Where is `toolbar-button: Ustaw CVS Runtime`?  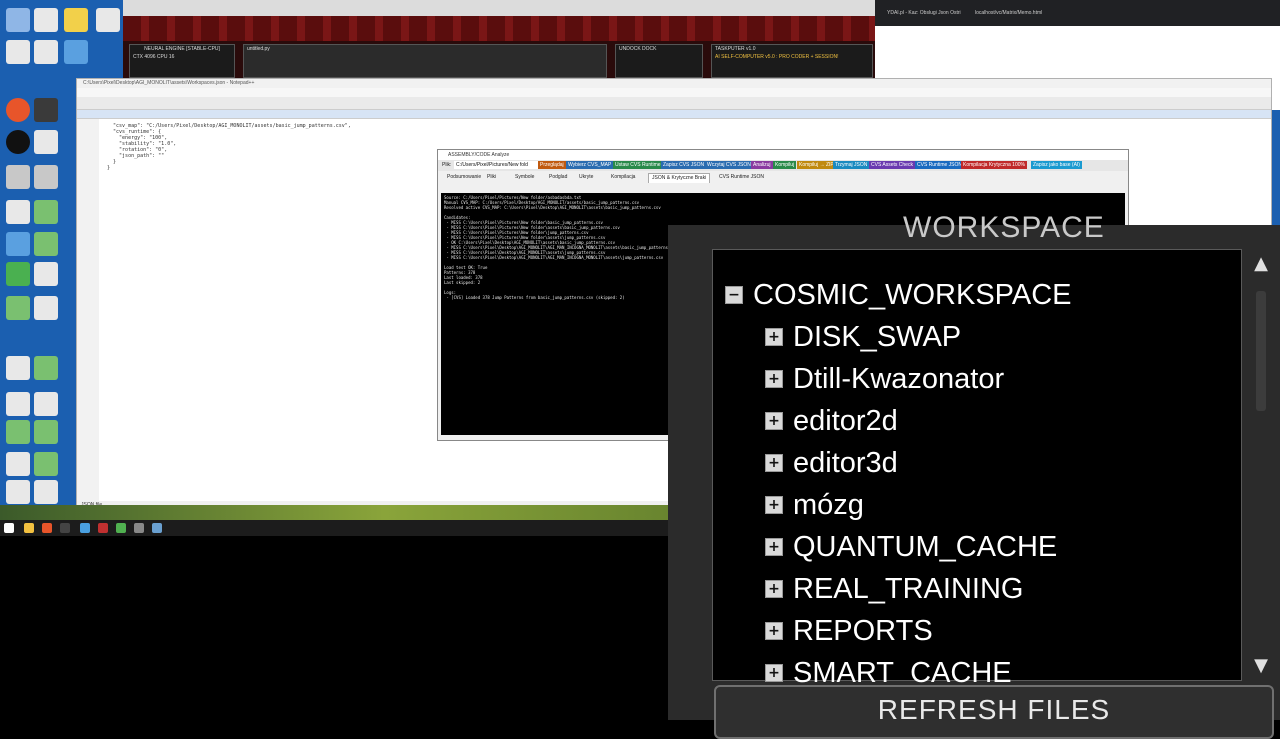
toolbar-button: Ustaw CVS Runtime is located at coordinates (638, 165).